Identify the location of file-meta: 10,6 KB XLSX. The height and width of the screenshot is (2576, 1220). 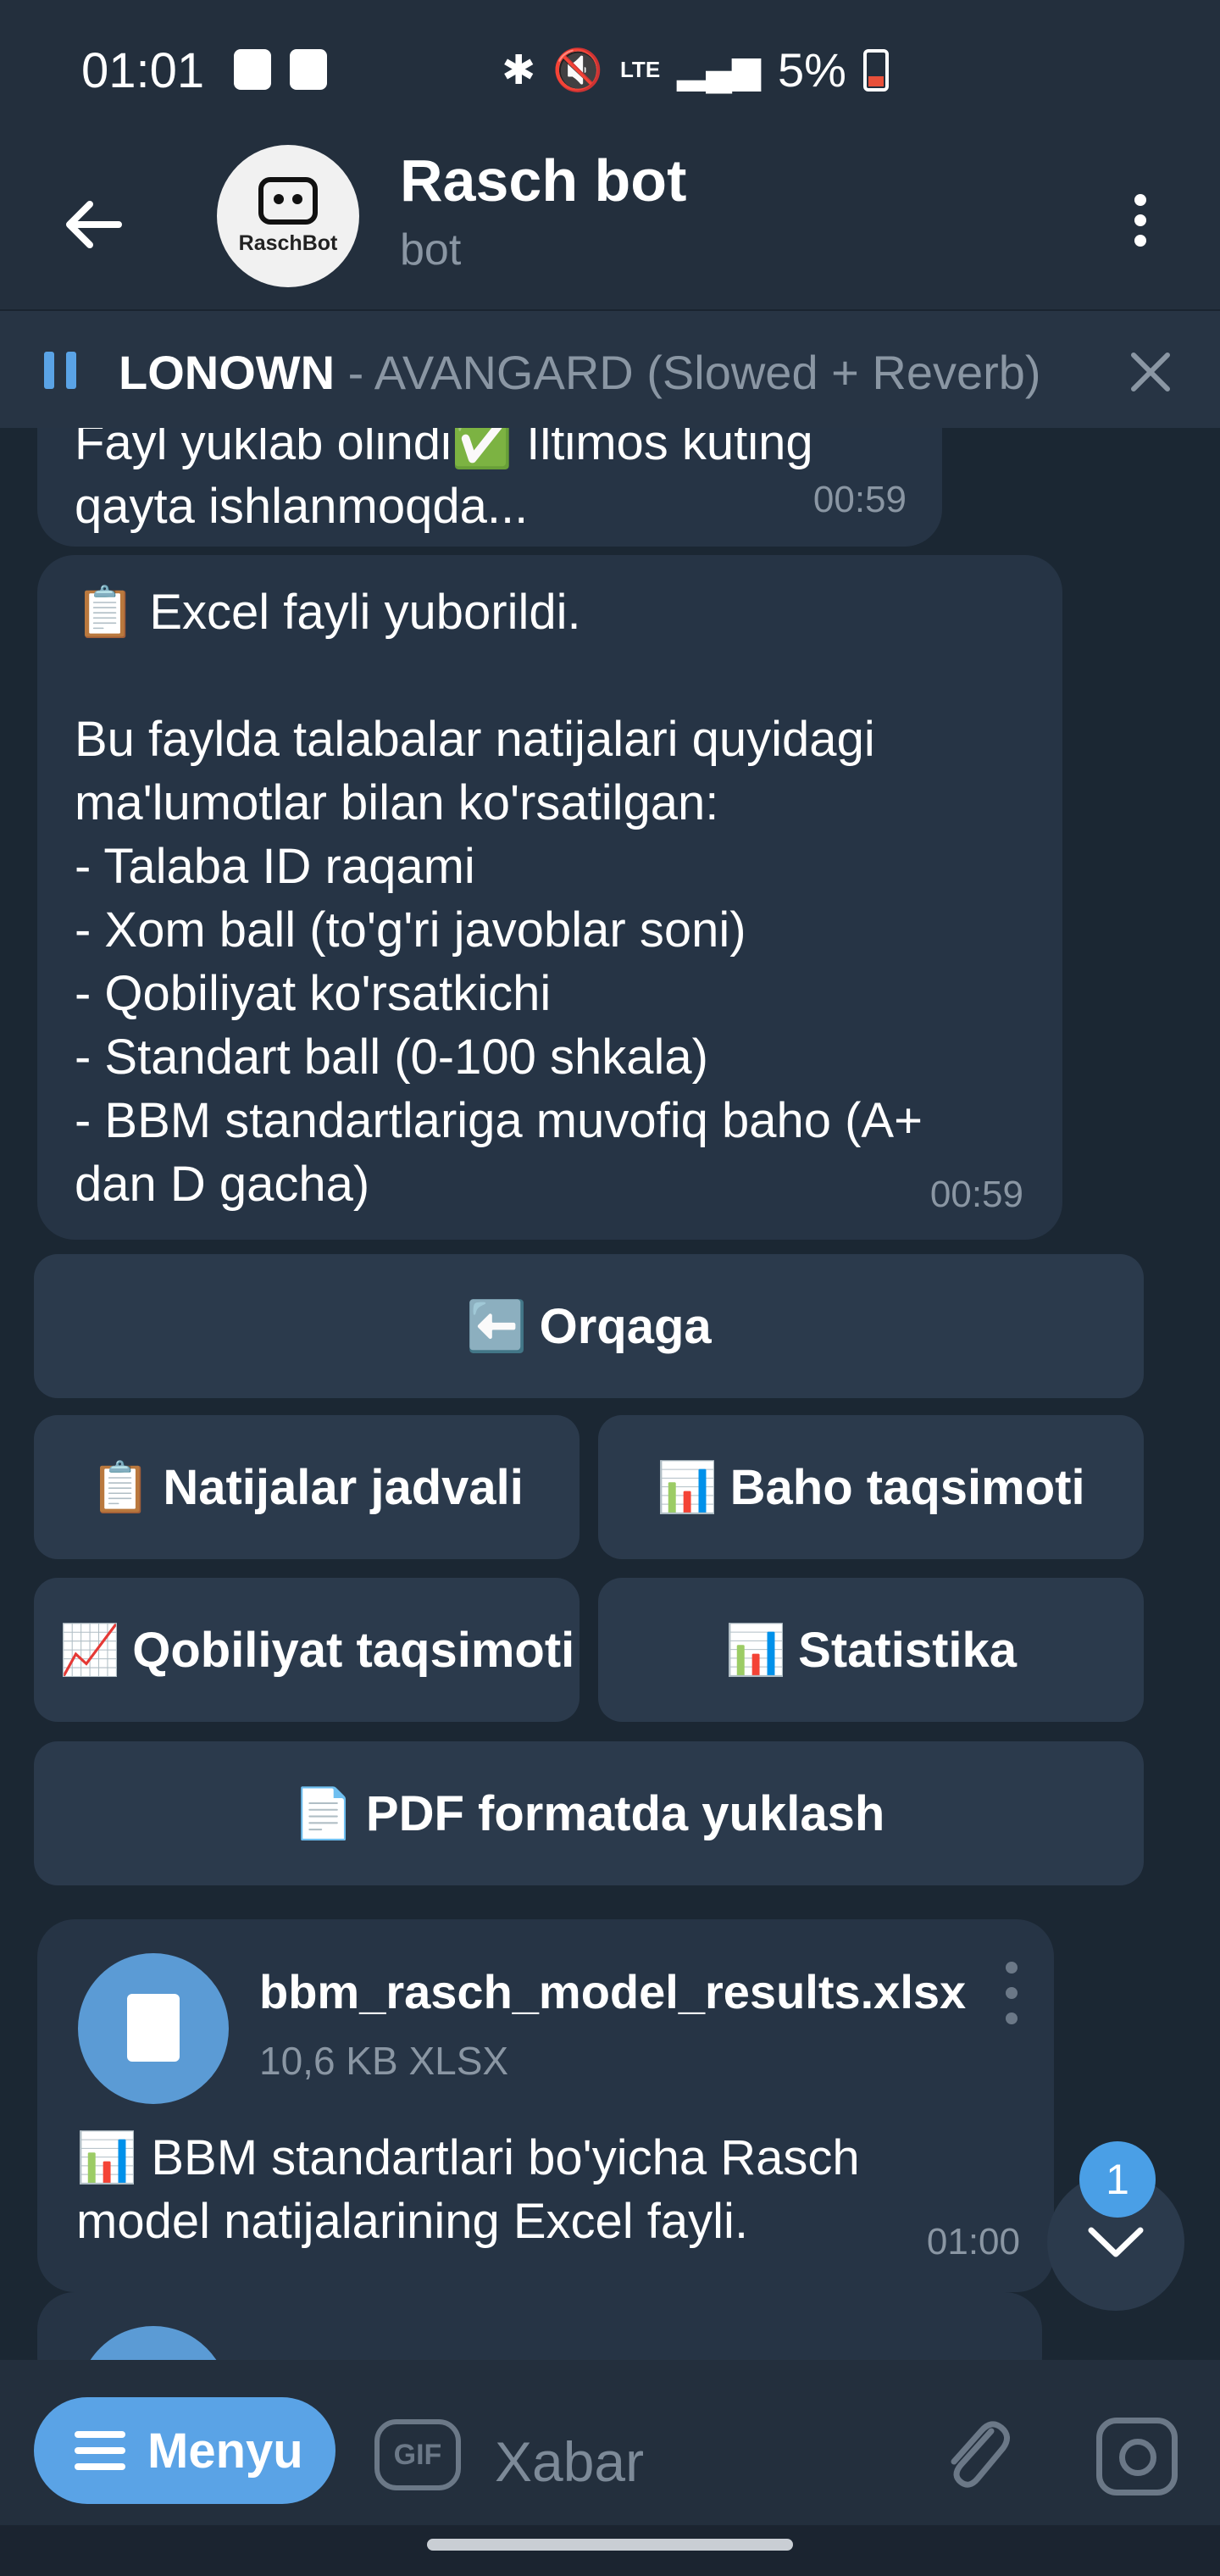
(384, 2061).